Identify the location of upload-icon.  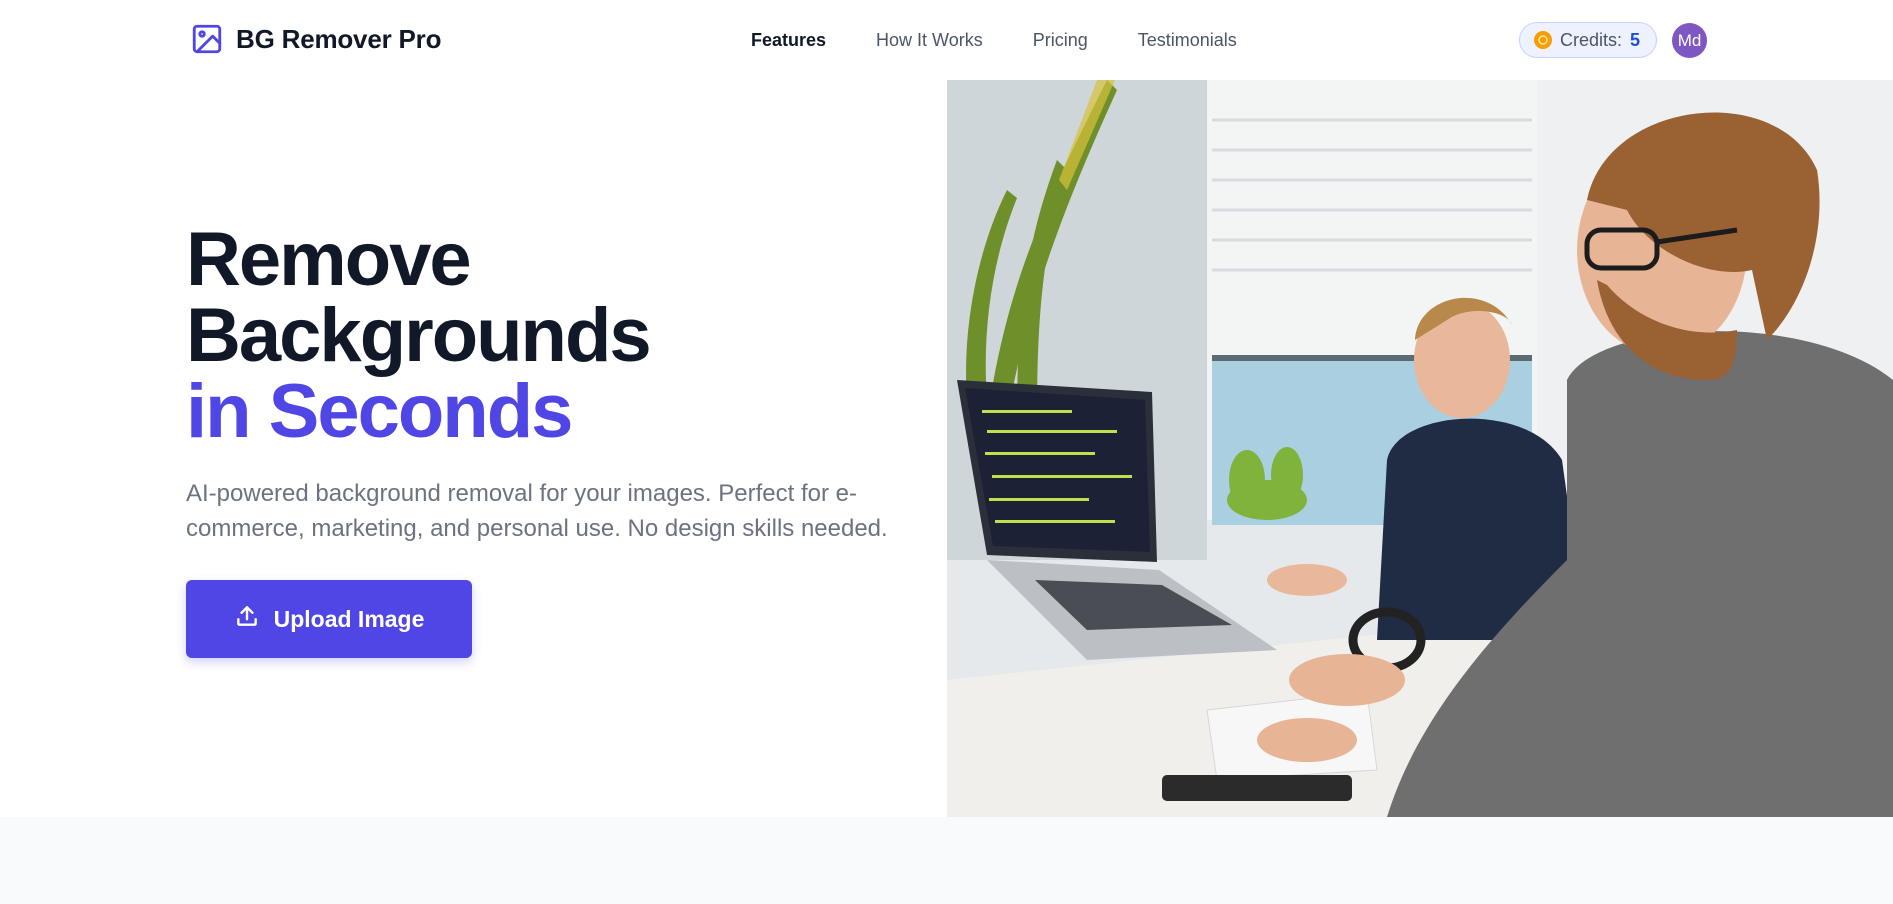
(247, 619).